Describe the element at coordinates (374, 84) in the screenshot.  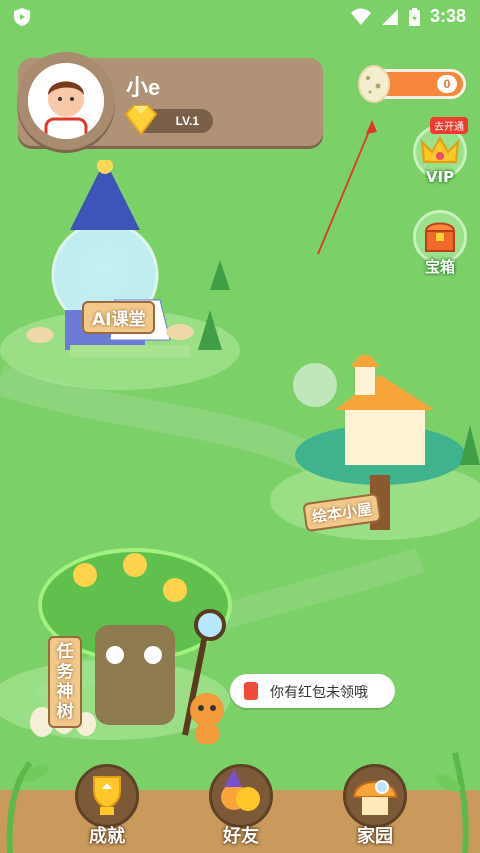
I see `egg-icon` at that location.